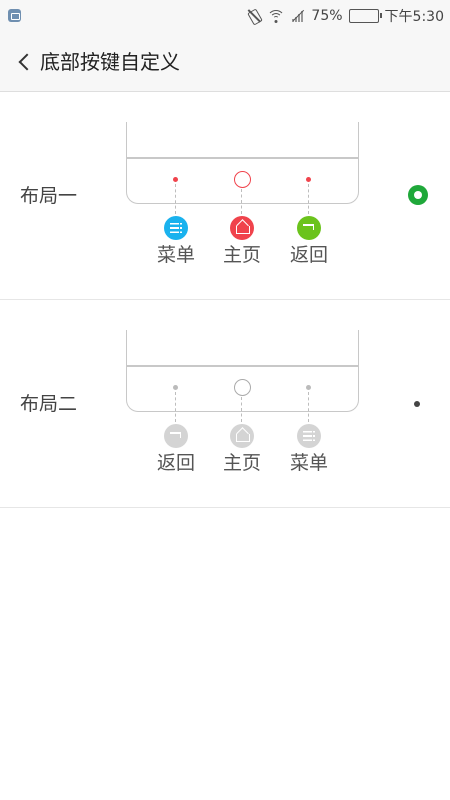 The image size is (450, 800). Describe the element at coordinates (25, 62) in the screenshot. I see `chevron-left-icon` at that location.